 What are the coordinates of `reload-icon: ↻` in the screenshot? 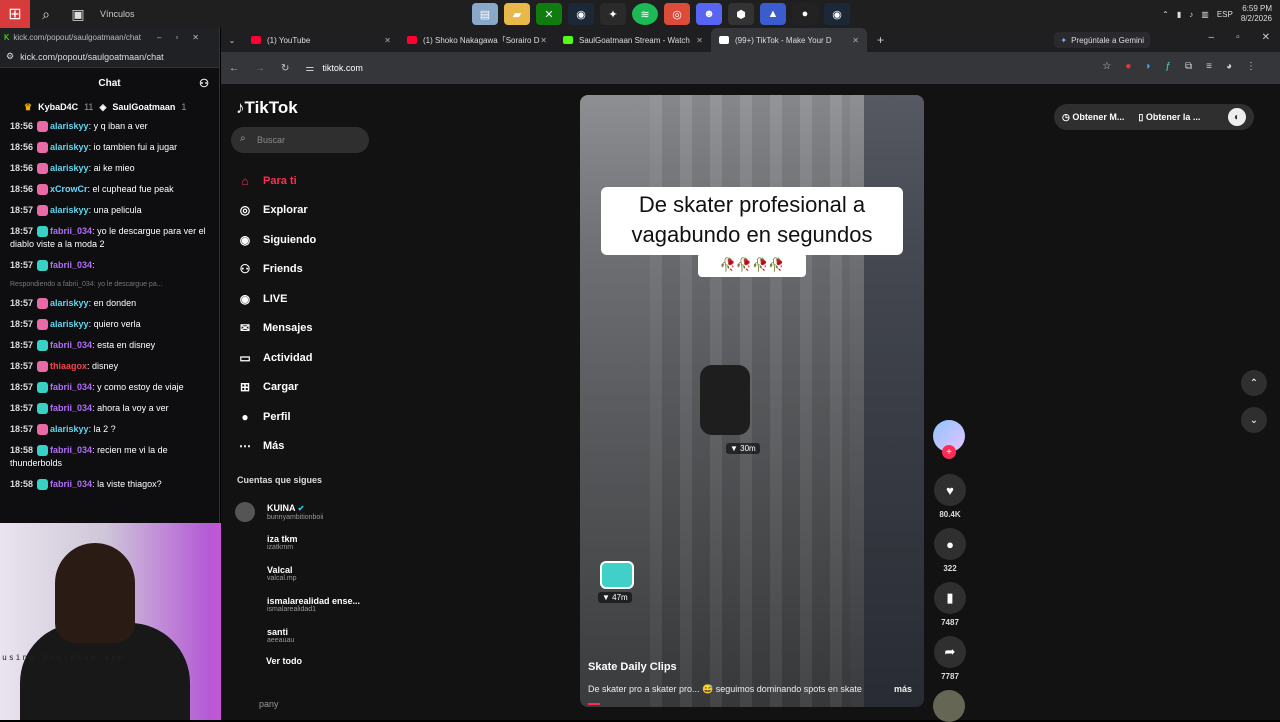 It's located at (285, 68).